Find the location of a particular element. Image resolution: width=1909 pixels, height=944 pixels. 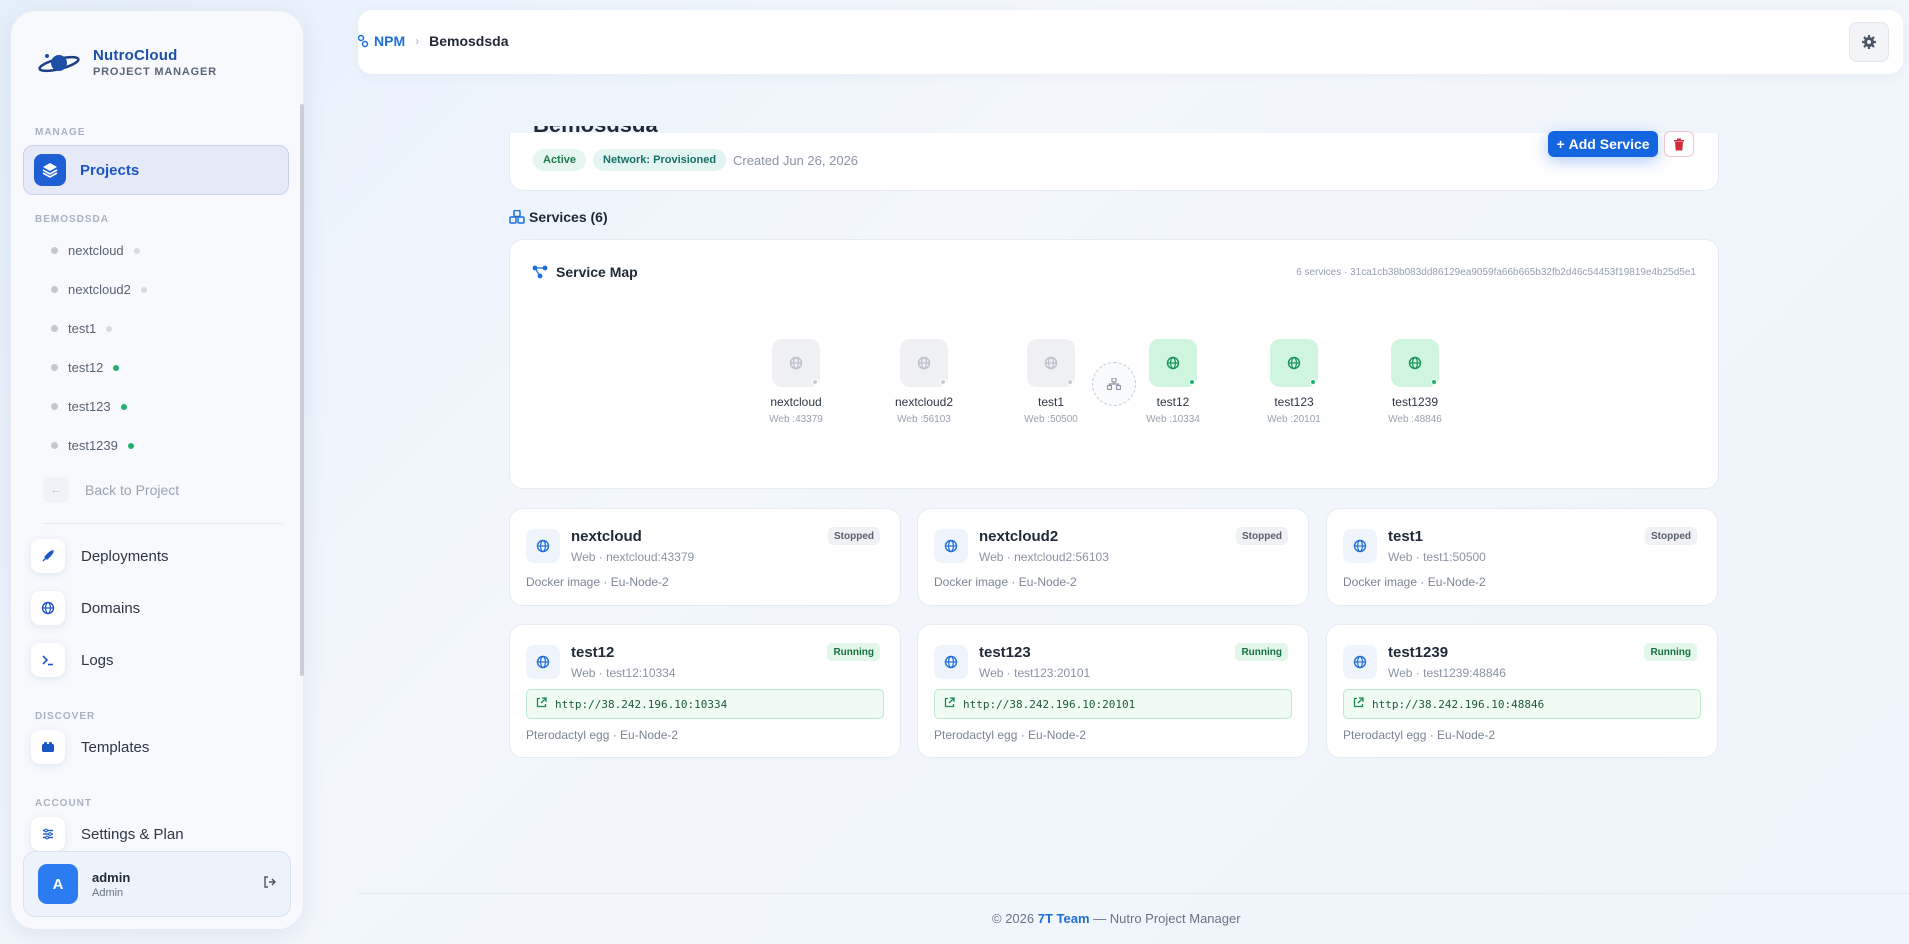

service-endpoint: Web · test123:20101 is located at coordinates (1035, 673).